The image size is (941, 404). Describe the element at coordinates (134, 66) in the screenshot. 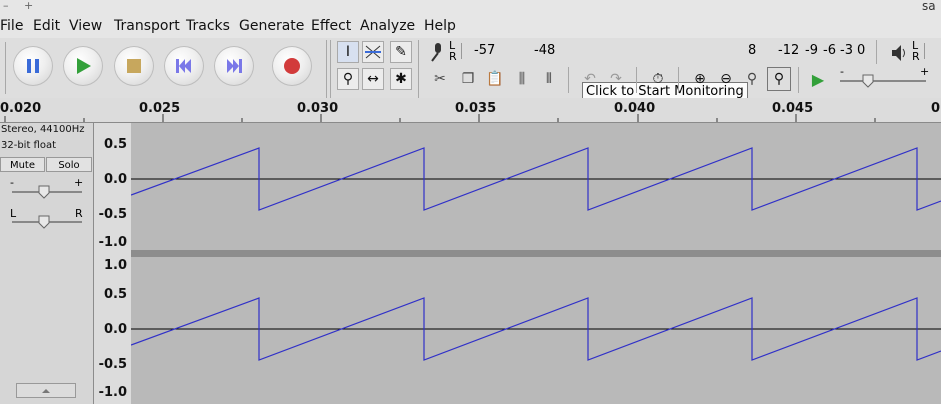

I see `stop-button` at that location.